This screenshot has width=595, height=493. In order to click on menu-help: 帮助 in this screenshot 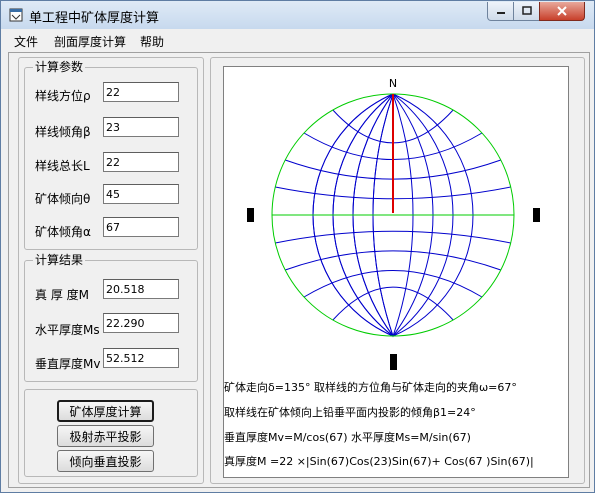, I will do `click(152, 41)`.